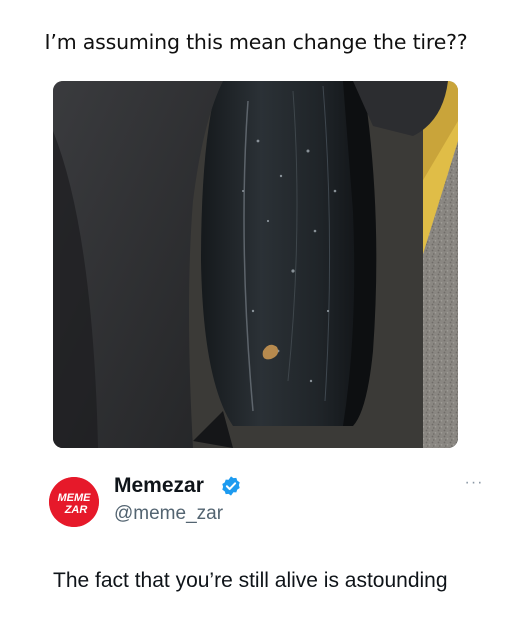 The width and height of the screenshot is (512, 640). Describe the element at coordinates (261, 500) in the screenshot. I see `post-header: MEME ZAR Memezar @meme_zar ···` at that location.